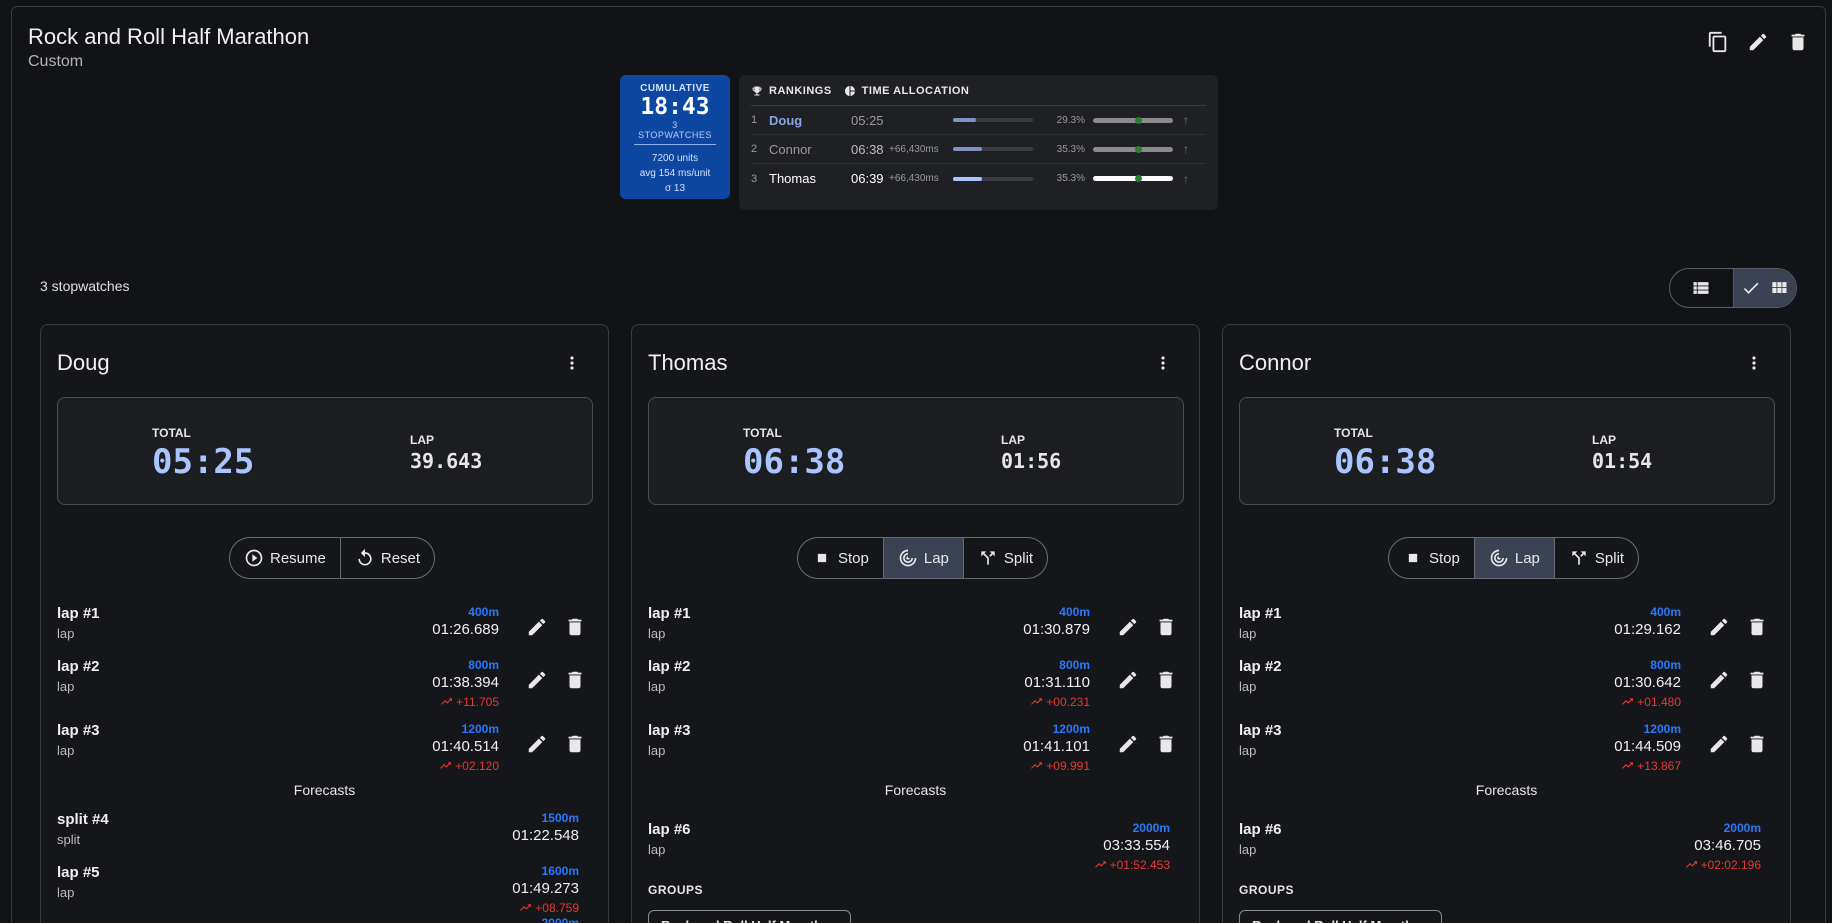 The width and height of the screenshot is (1832, 923). What do you see at coordinates (914, 149) in the screenshot?
I see `ranking-diff: +66,430ms` at bounding box center [914, 149].